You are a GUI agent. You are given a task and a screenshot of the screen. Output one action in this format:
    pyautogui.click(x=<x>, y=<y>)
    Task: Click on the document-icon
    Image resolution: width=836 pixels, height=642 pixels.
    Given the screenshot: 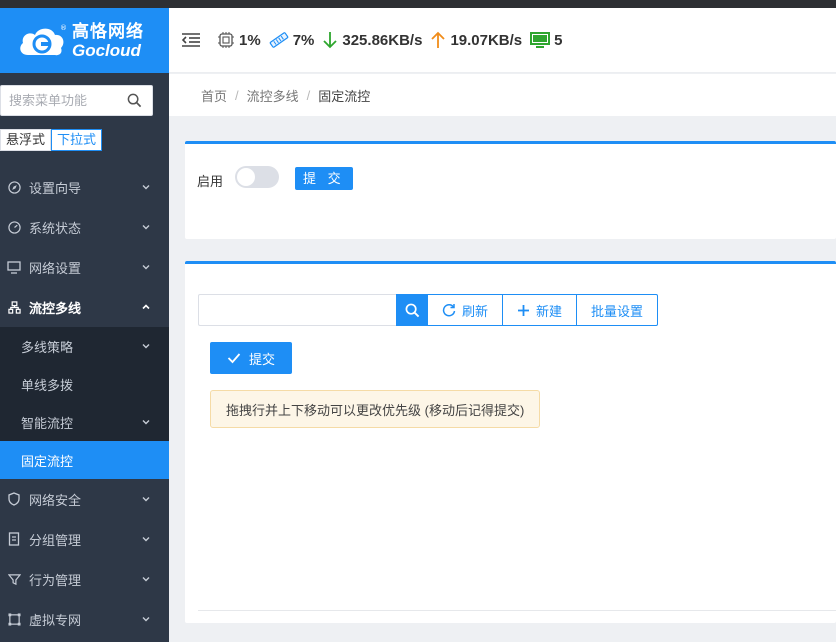 What is the action you would take?
    pyautogui.click(x=14, y=539)
    